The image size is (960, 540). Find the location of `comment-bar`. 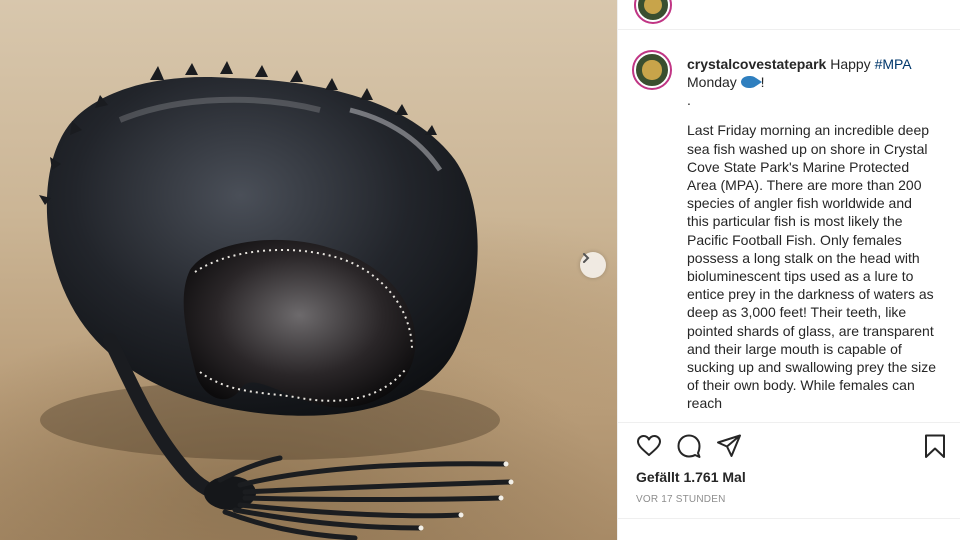

comment-bar is located at coordinates (789, 529).